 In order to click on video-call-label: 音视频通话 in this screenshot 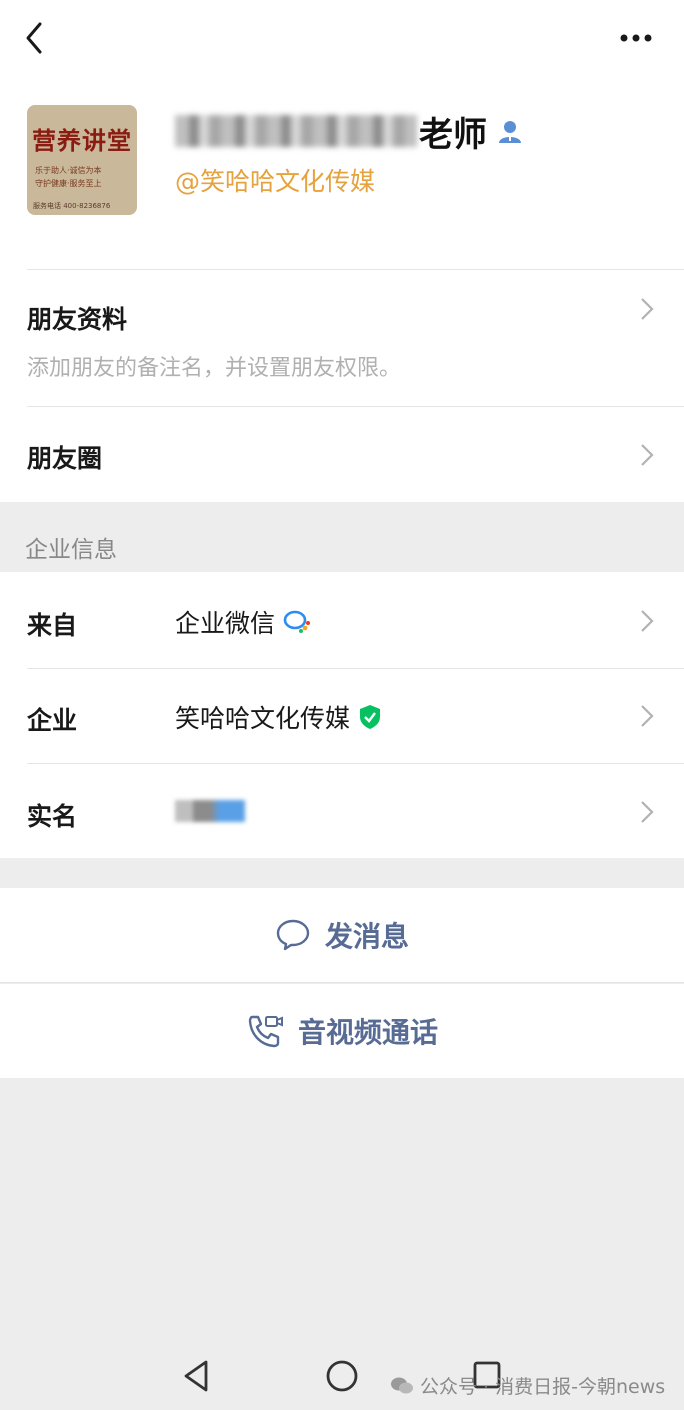, I will do `click(367, 1032)`.